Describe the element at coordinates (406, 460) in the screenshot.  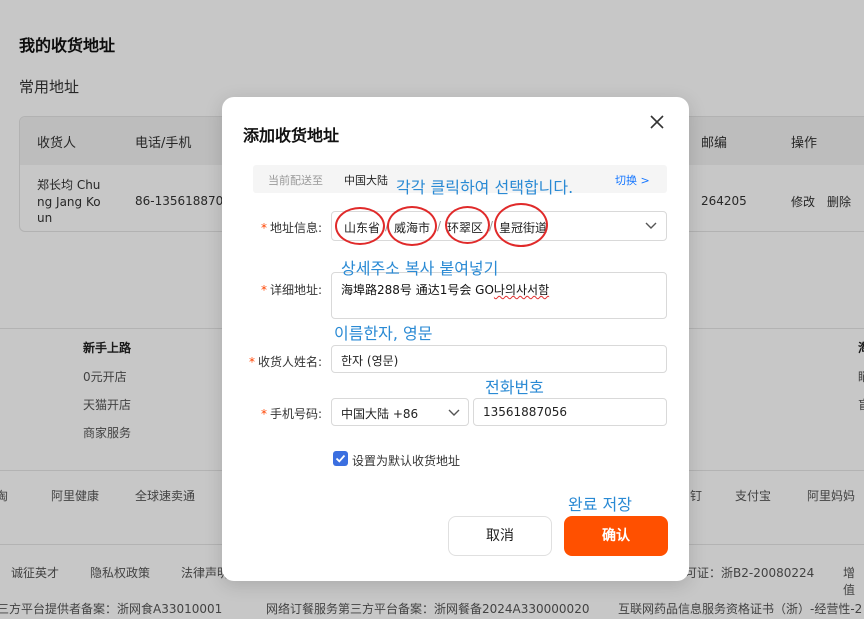
I see `default-address-label: 设置为默认收货地址` at that location.